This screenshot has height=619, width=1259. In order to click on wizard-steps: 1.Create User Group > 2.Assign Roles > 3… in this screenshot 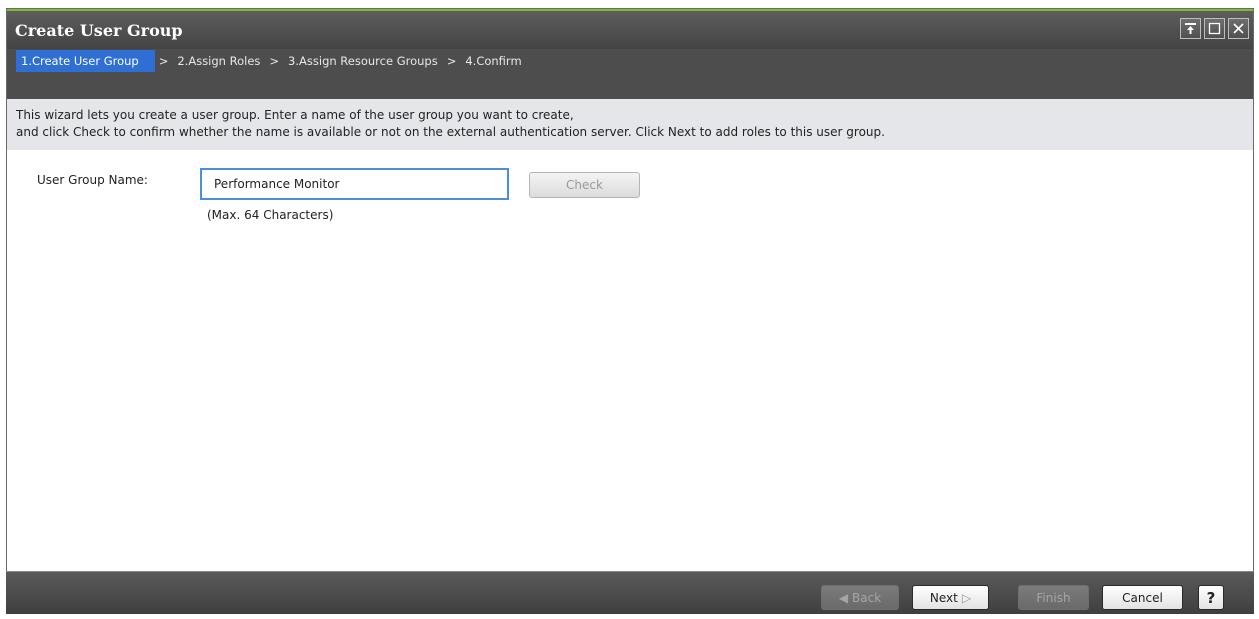, I will do `click(271, 61)`.